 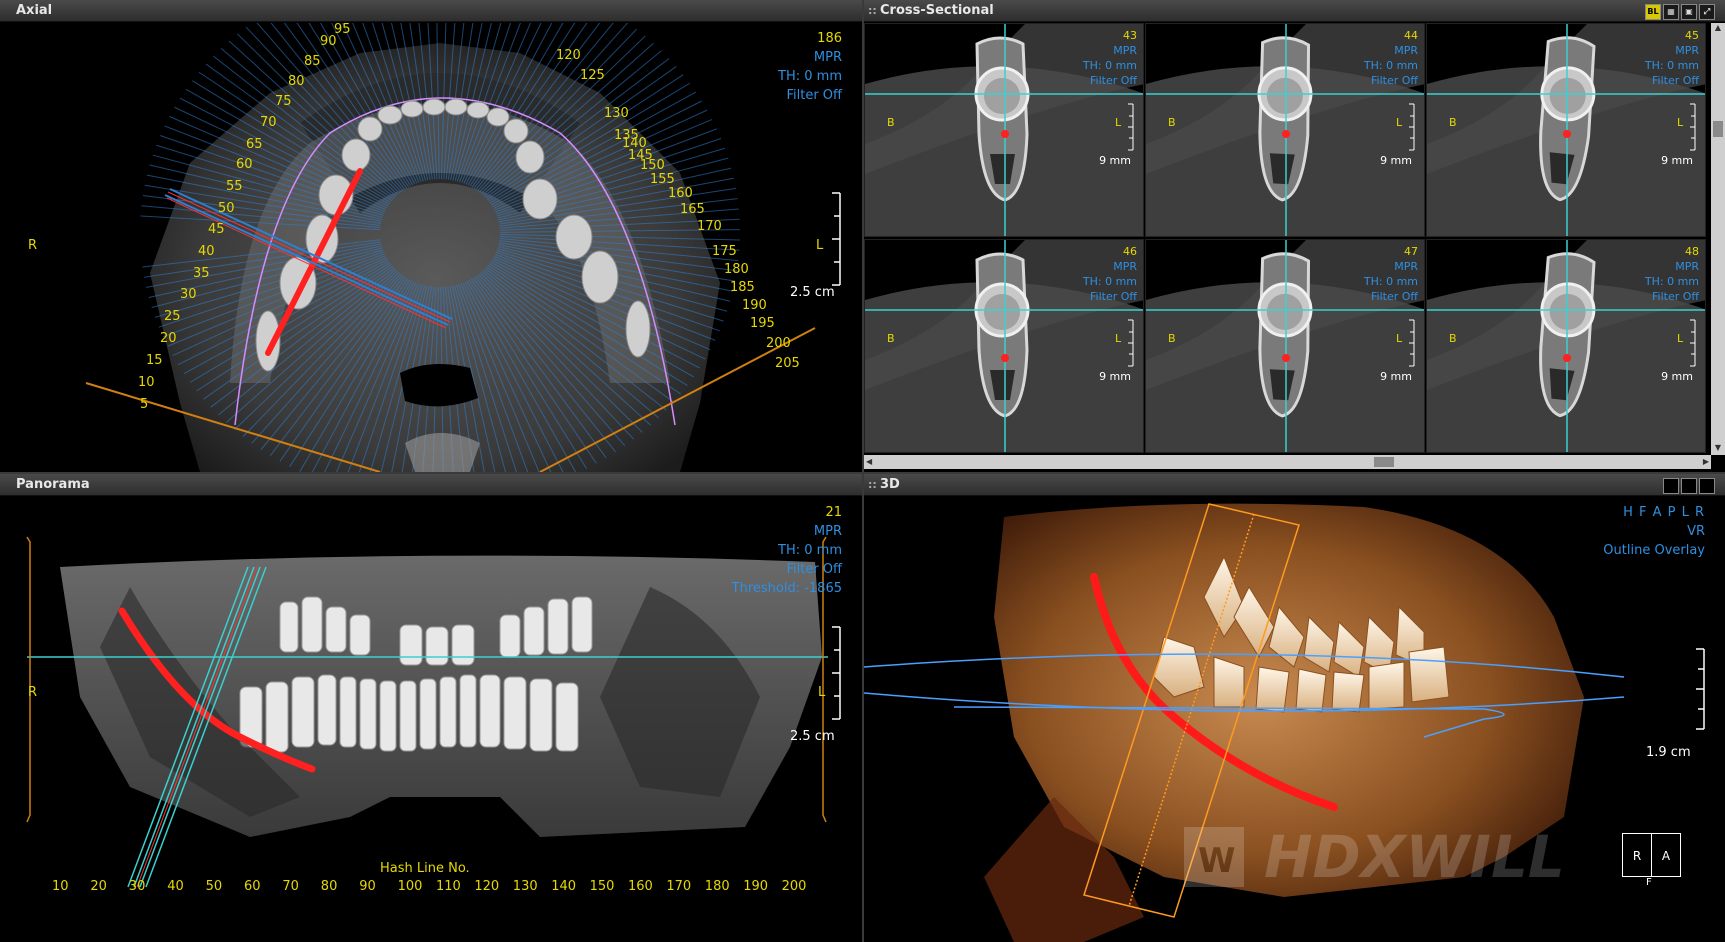 I want to click on orientation-cube: R A F, so click(x=1652, y=860).